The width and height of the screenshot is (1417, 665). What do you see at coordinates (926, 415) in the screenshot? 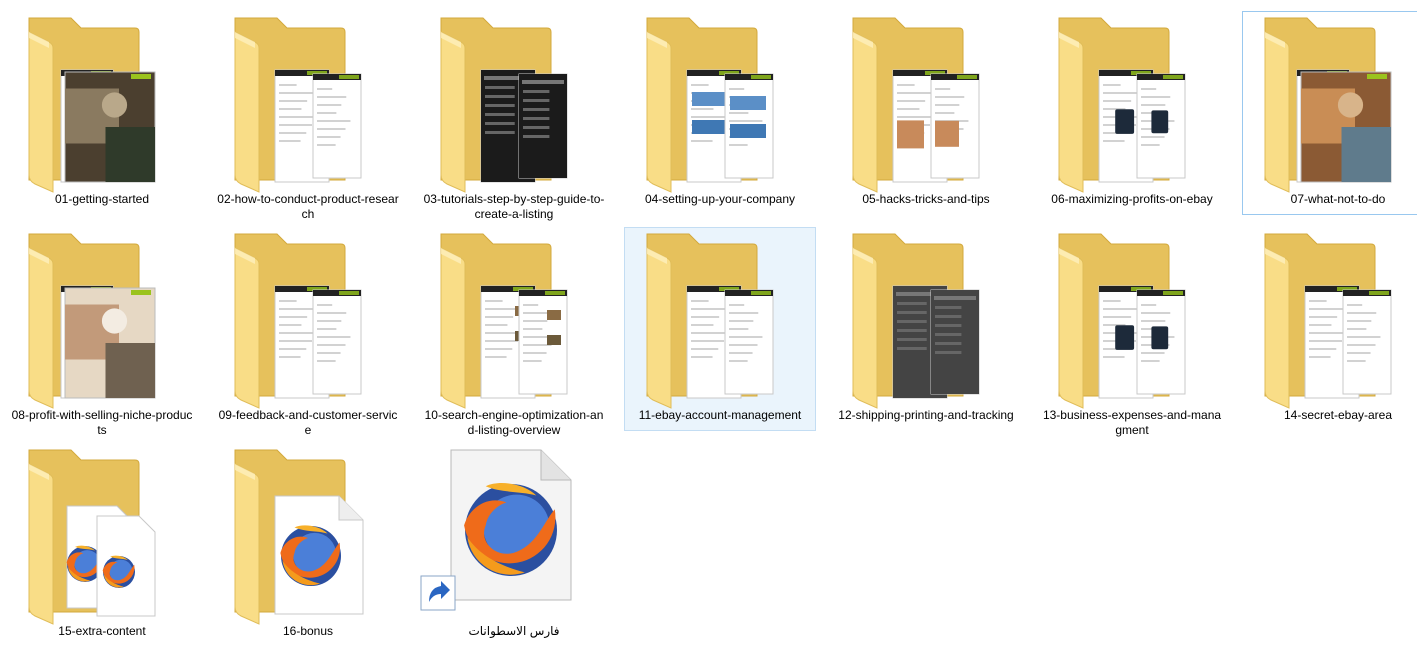
I see `item-label: 12-shipping-printing-and-tracking` at bounding box center [926, 415].